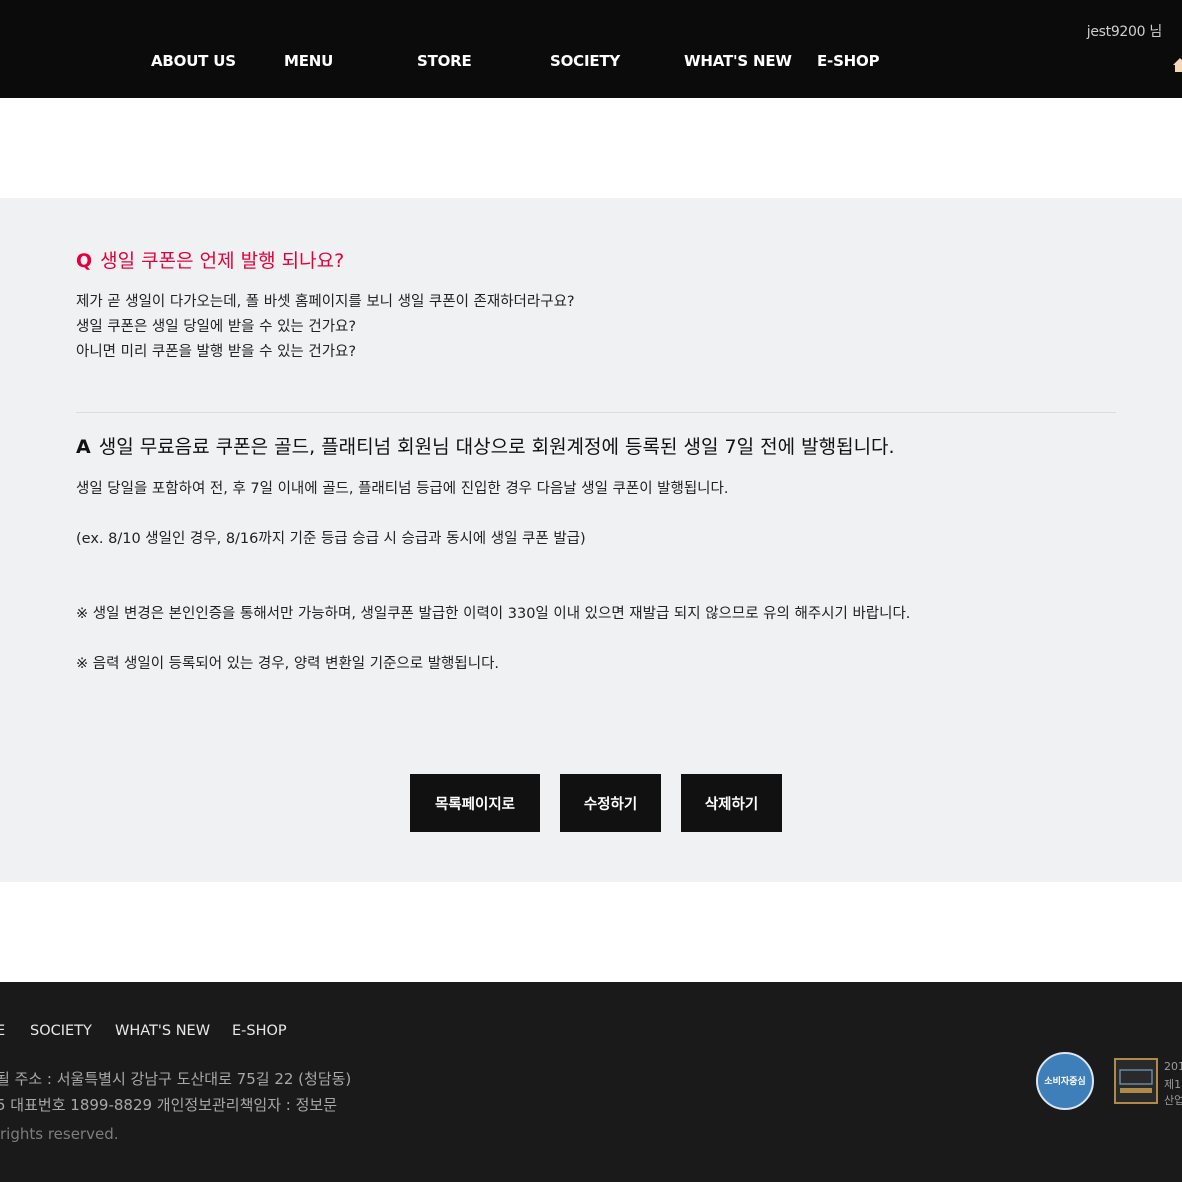  What do you see at coordinates (848, 61) in the screenshot?
I see `nav-e-shop: E-SHOP` at bounding box center [848, 61].